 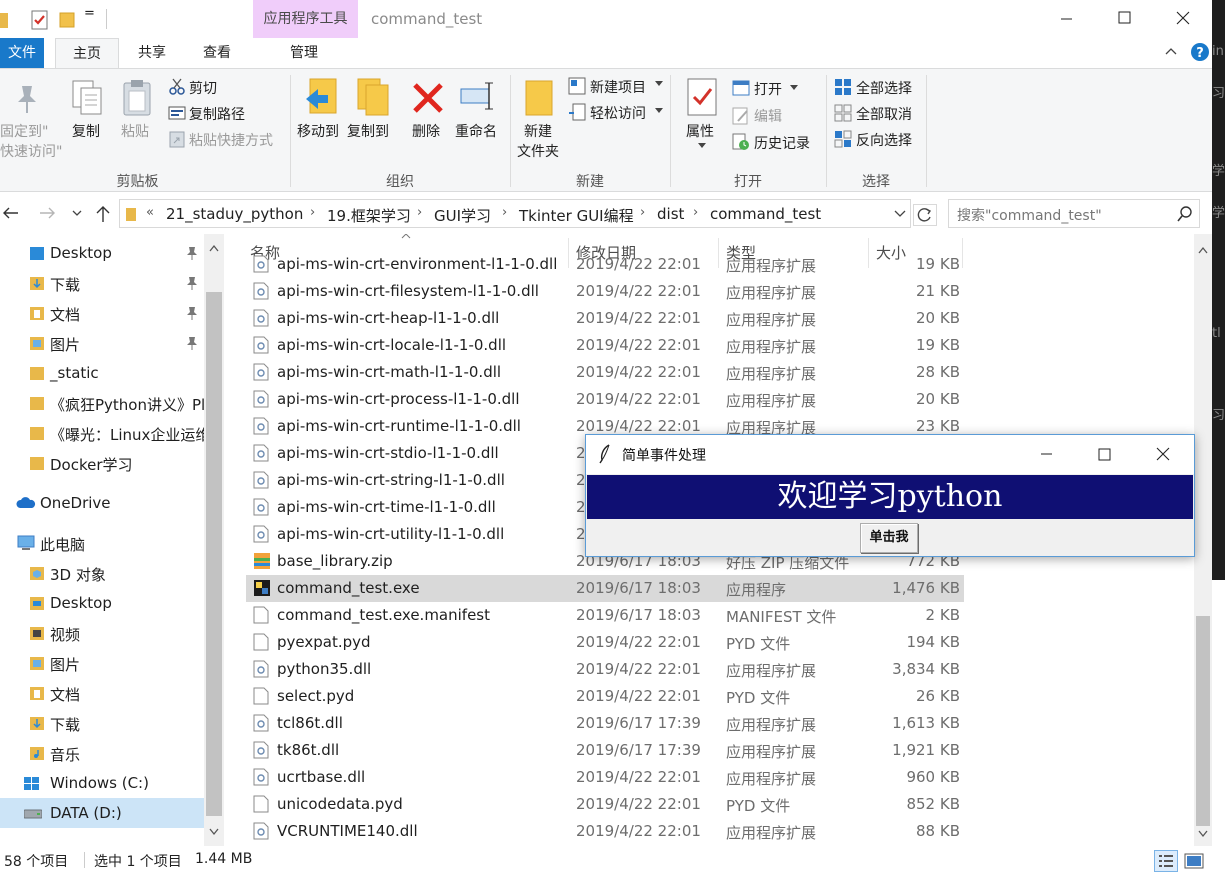 I want to click on open-button: 打开, so click(x=768, y=89).